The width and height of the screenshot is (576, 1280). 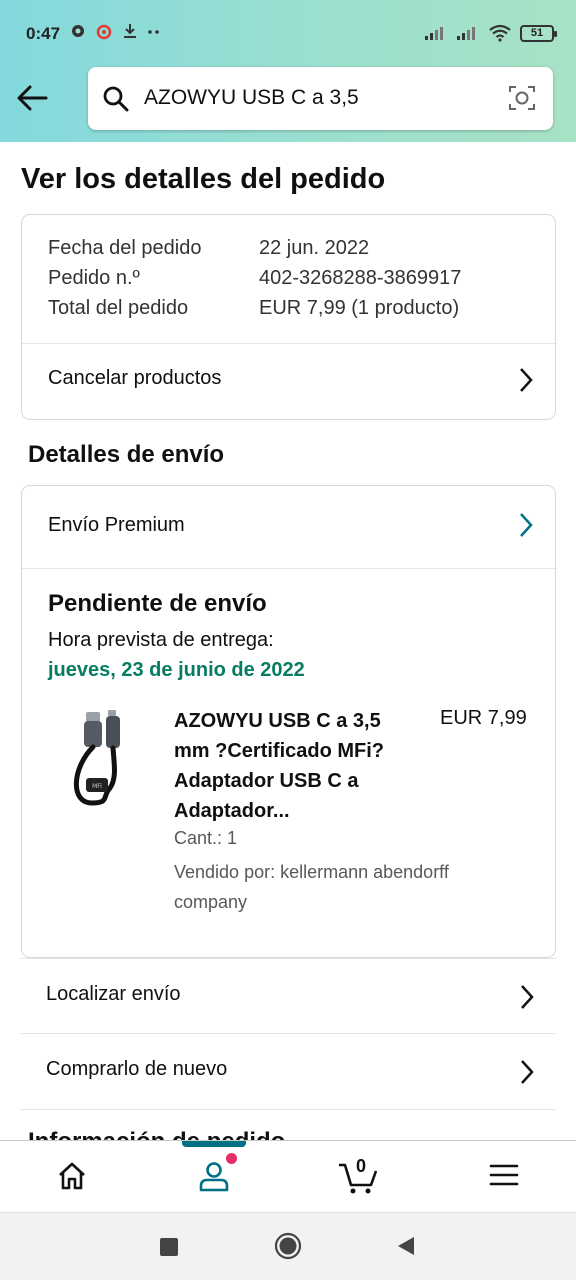 What do you see at coordinates (538, 33) in the screenshot?
I see `battery-icon: 51` at bounding box center [538, 33].